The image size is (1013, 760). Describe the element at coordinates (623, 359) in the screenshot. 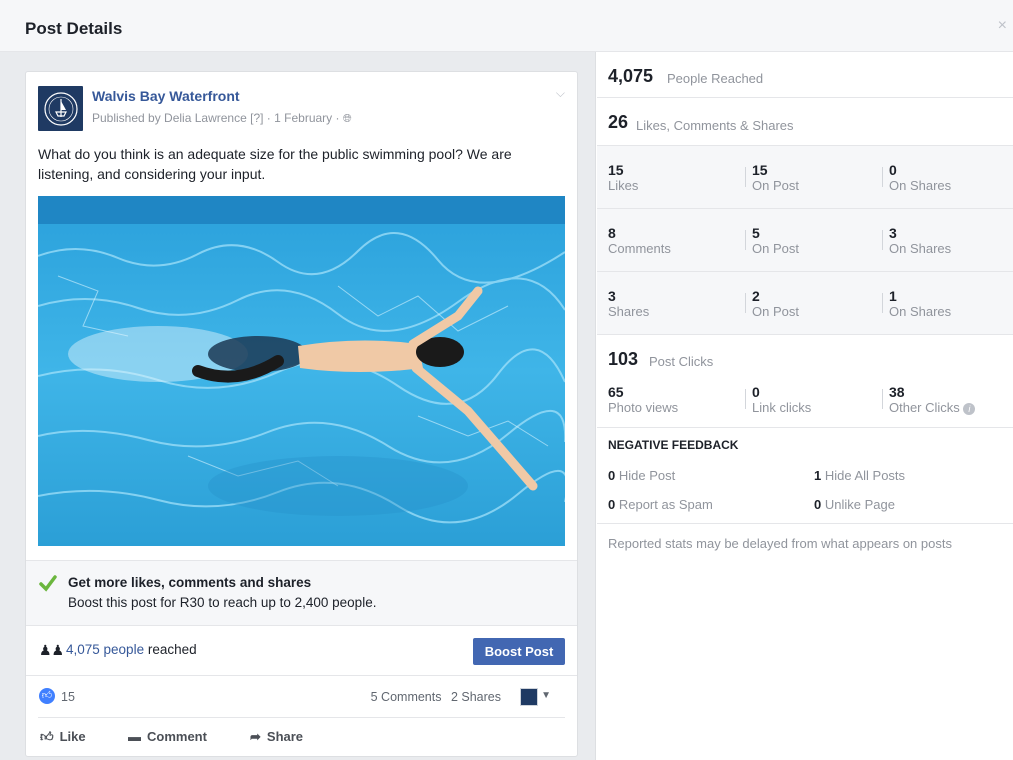

I see `post-clicks-count: 103` at that location.